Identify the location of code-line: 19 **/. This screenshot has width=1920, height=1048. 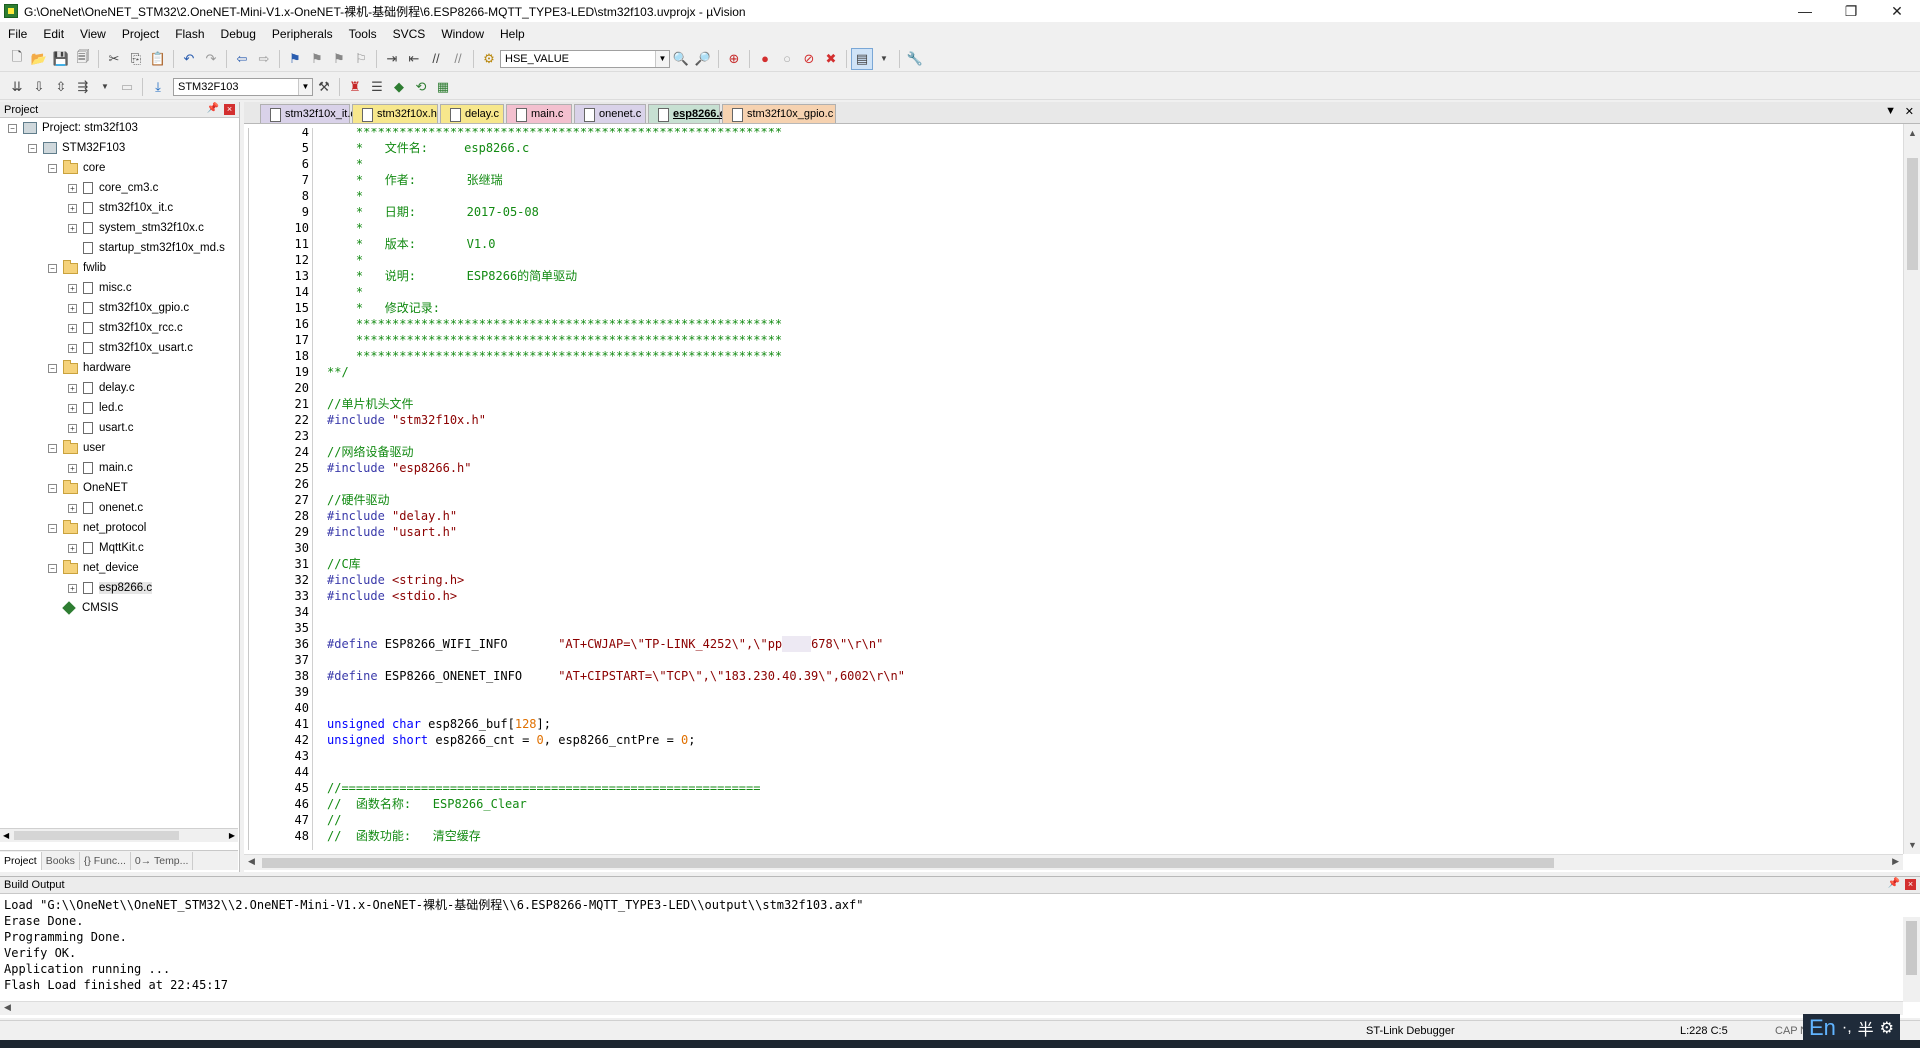
(1069, 372).